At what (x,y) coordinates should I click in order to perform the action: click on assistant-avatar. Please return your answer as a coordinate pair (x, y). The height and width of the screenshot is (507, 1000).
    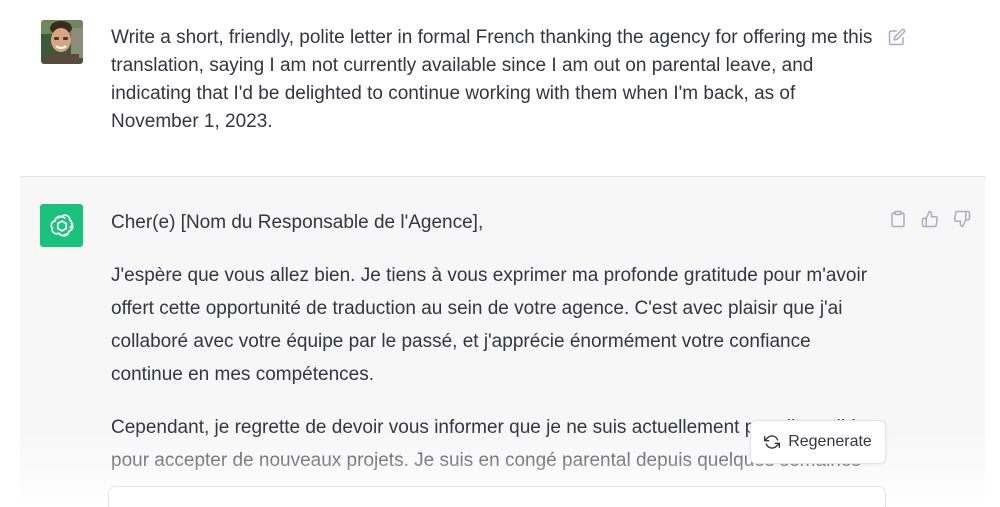
    Looking at the image, I should click on (61, 225).